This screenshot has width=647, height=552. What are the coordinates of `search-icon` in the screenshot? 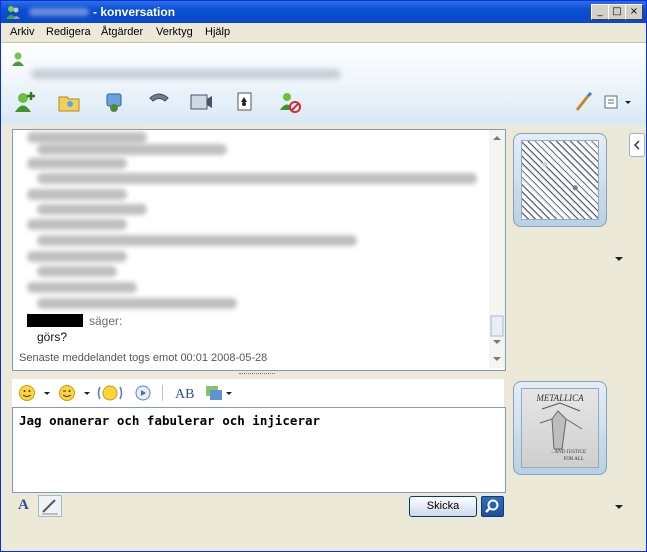 It's located at (492, 506).